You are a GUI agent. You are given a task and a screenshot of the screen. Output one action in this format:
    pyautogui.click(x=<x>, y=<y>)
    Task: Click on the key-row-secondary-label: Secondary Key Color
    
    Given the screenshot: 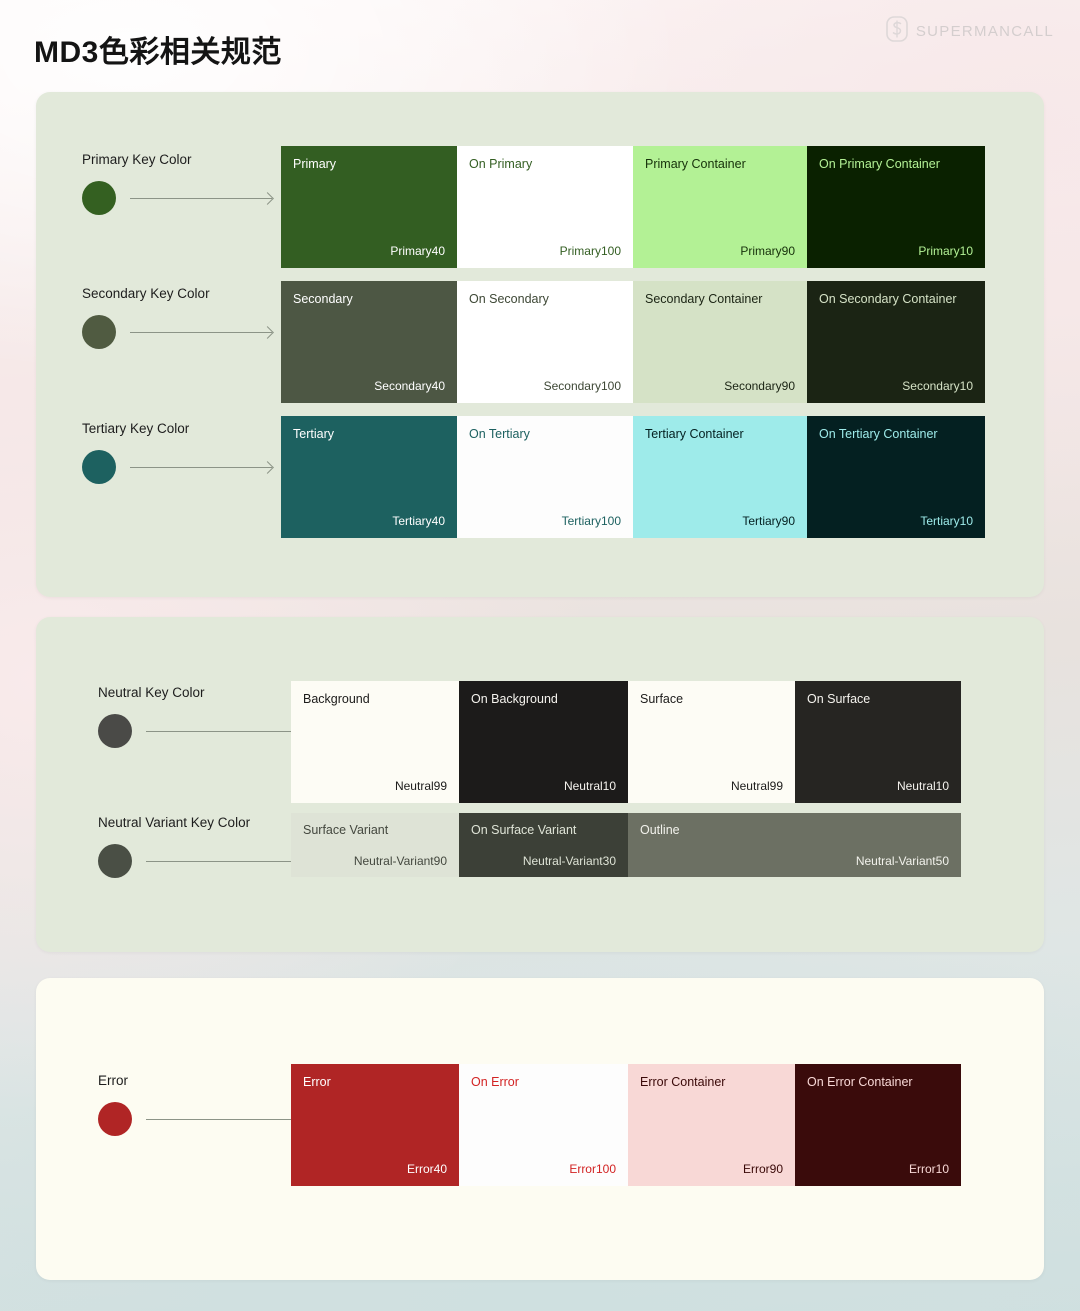 What is the action you would take?
    pyautogui.click(x=182, y=317)
    